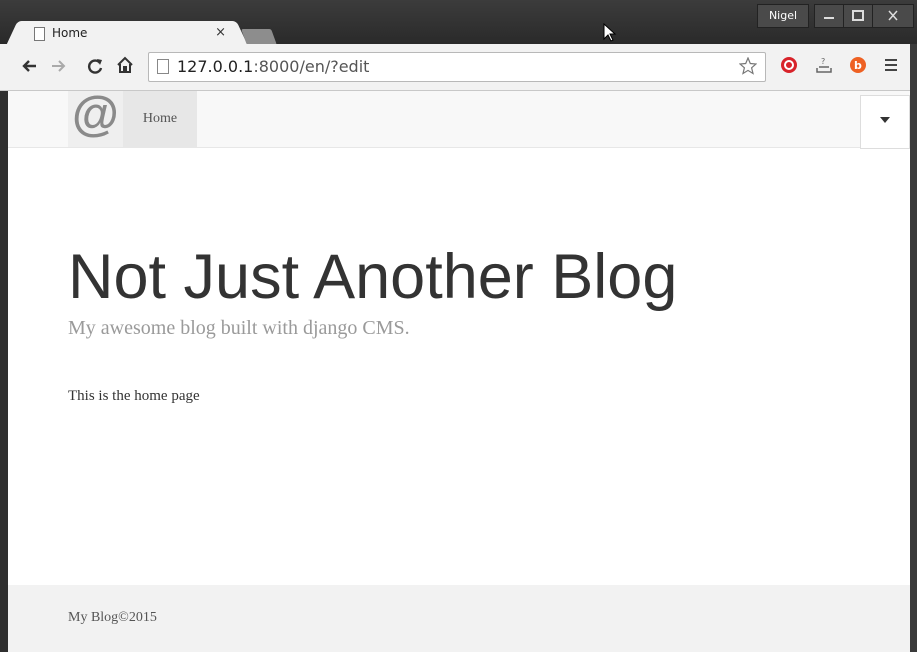  I want to click on close-icon, so click(893, 15).